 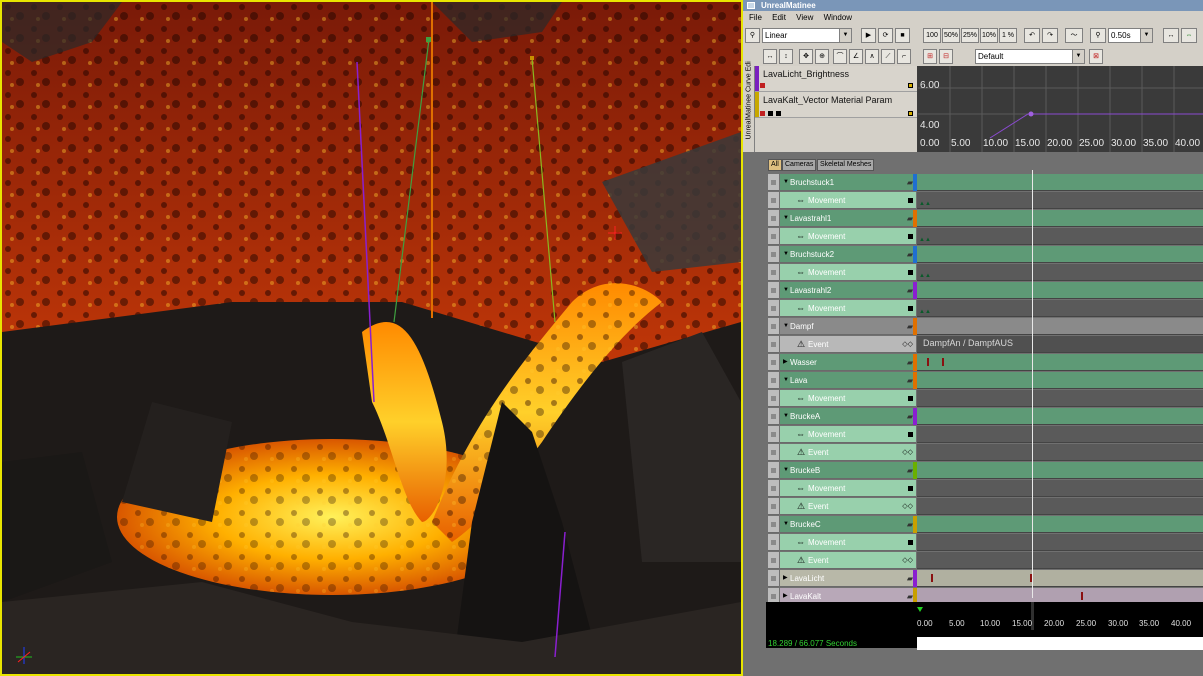 What do you see at coordinates (779, 17) in the screenshot?
I see `menu-edit: Edit` at bounding box center [779, 17].